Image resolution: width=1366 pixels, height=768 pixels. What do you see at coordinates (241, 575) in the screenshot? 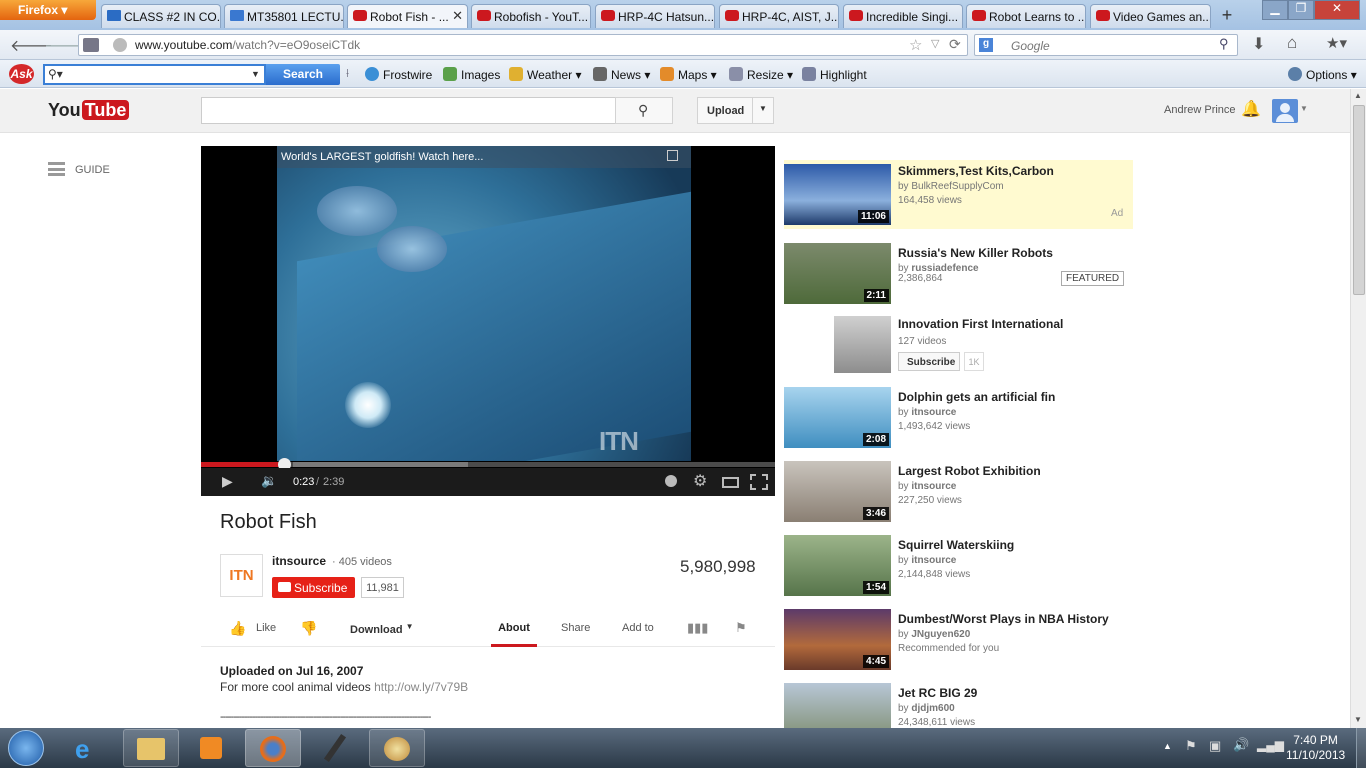
I see `channel-avatar: ITN` at bounding box center [241, 575].